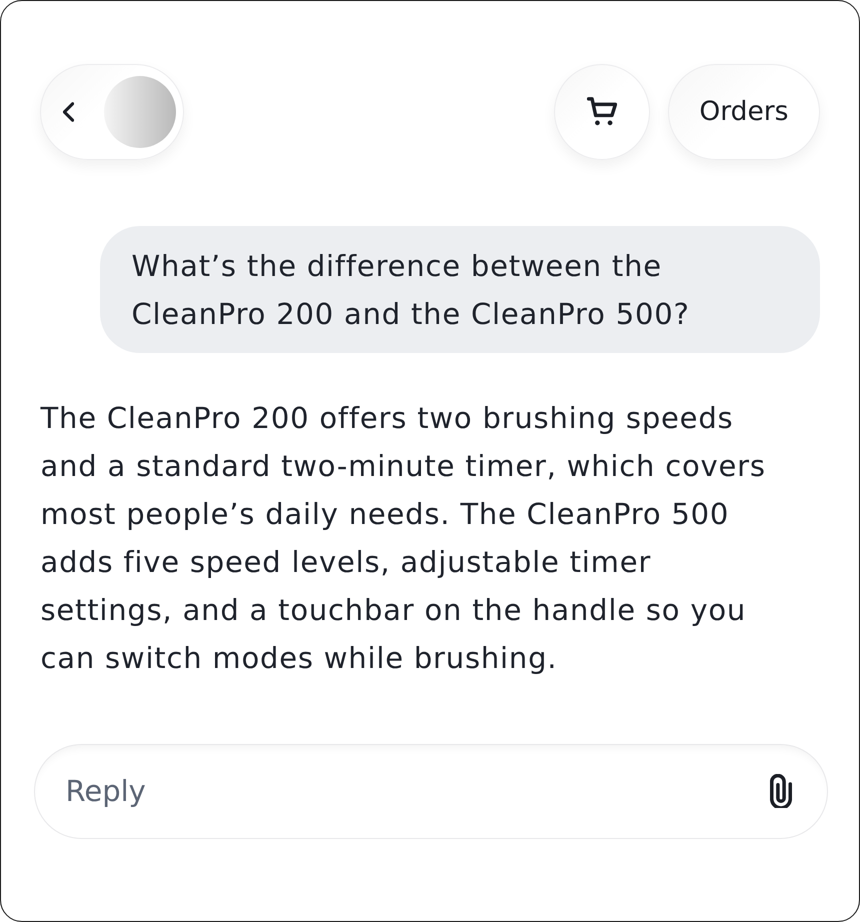 This screenshot has width=860, height=922. I want to click on cart-icon, so click(602, 111).